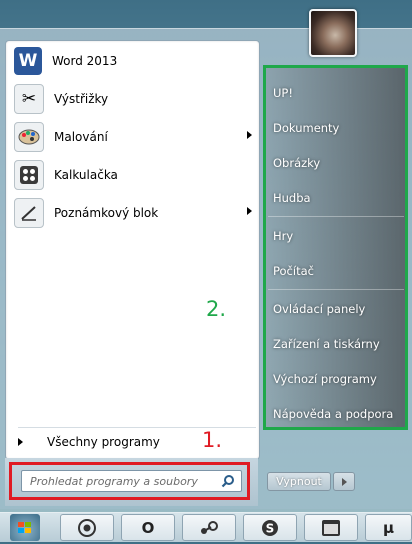  I want to click on taskbar-steam, so click(209, 527).